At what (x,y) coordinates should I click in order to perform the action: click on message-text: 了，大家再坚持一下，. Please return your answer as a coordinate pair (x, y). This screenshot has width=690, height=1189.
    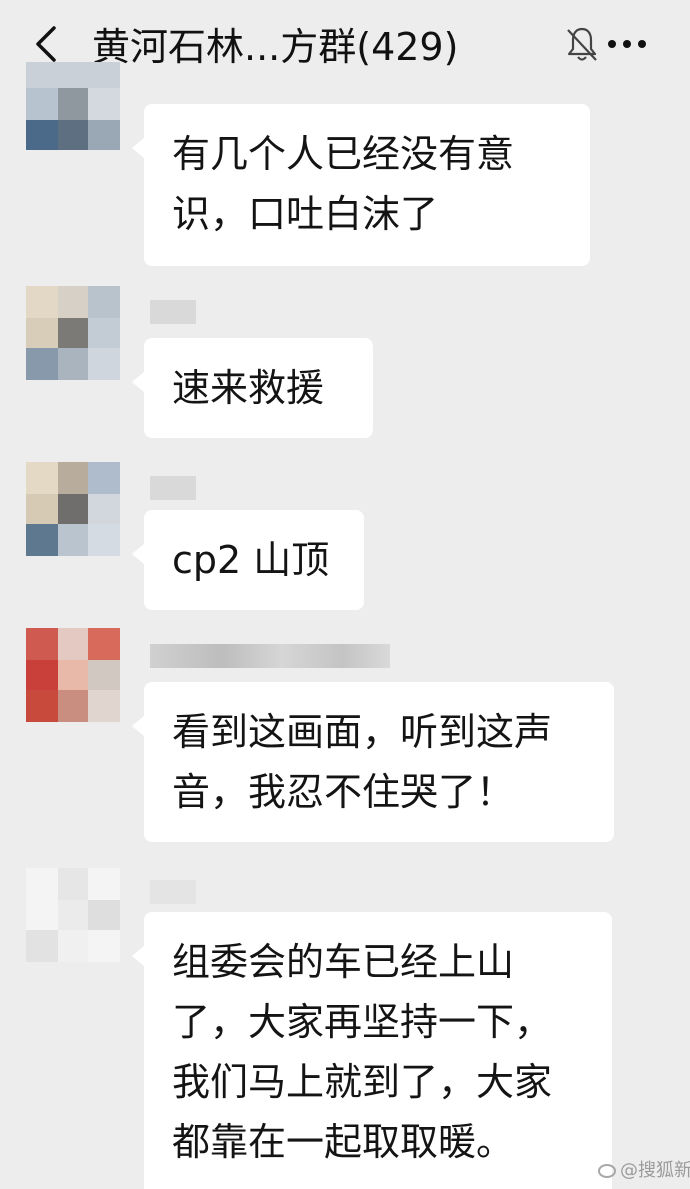
    Looking at the image, I should click on (362, 1022).